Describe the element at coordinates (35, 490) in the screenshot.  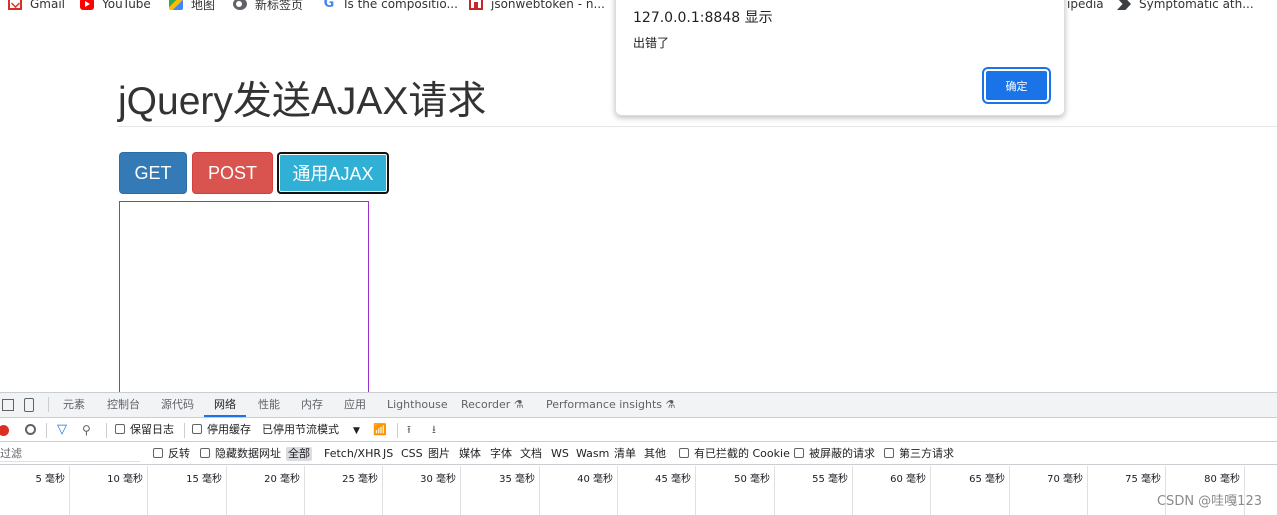
I see `timeline-tick: 5 毫秒` at that location.